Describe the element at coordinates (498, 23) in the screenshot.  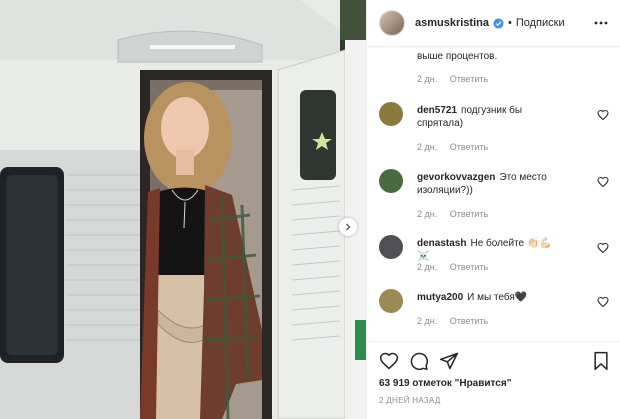
I see `verified-badge-icon` at that location.